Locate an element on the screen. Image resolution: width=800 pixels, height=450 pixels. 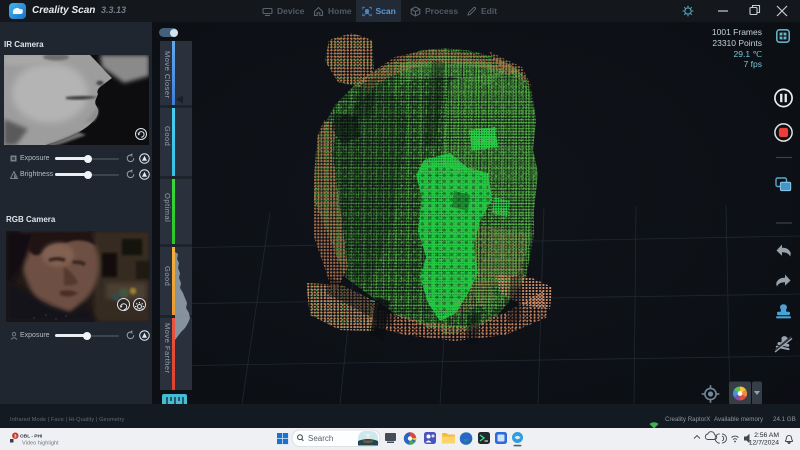
svg-text: 2:56 AM is located at coordinates (766, 435).